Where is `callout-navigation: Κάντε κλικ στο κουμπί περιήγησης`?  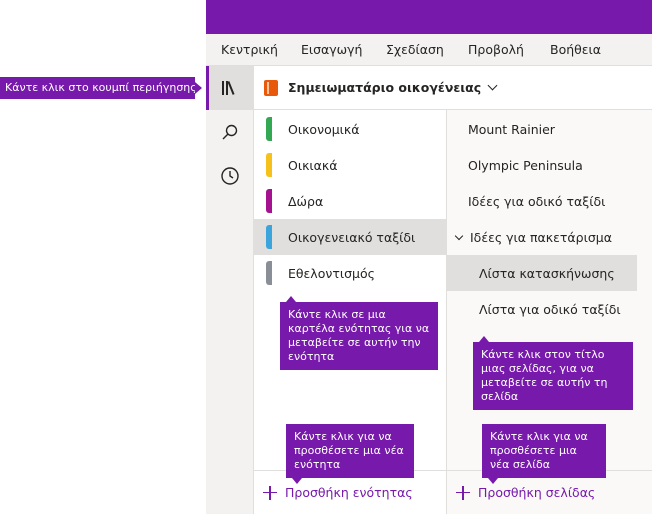
callout-navigation: Κάντε κλικ στο κουμπί περιήγησης is located at coordinates (101, 88).